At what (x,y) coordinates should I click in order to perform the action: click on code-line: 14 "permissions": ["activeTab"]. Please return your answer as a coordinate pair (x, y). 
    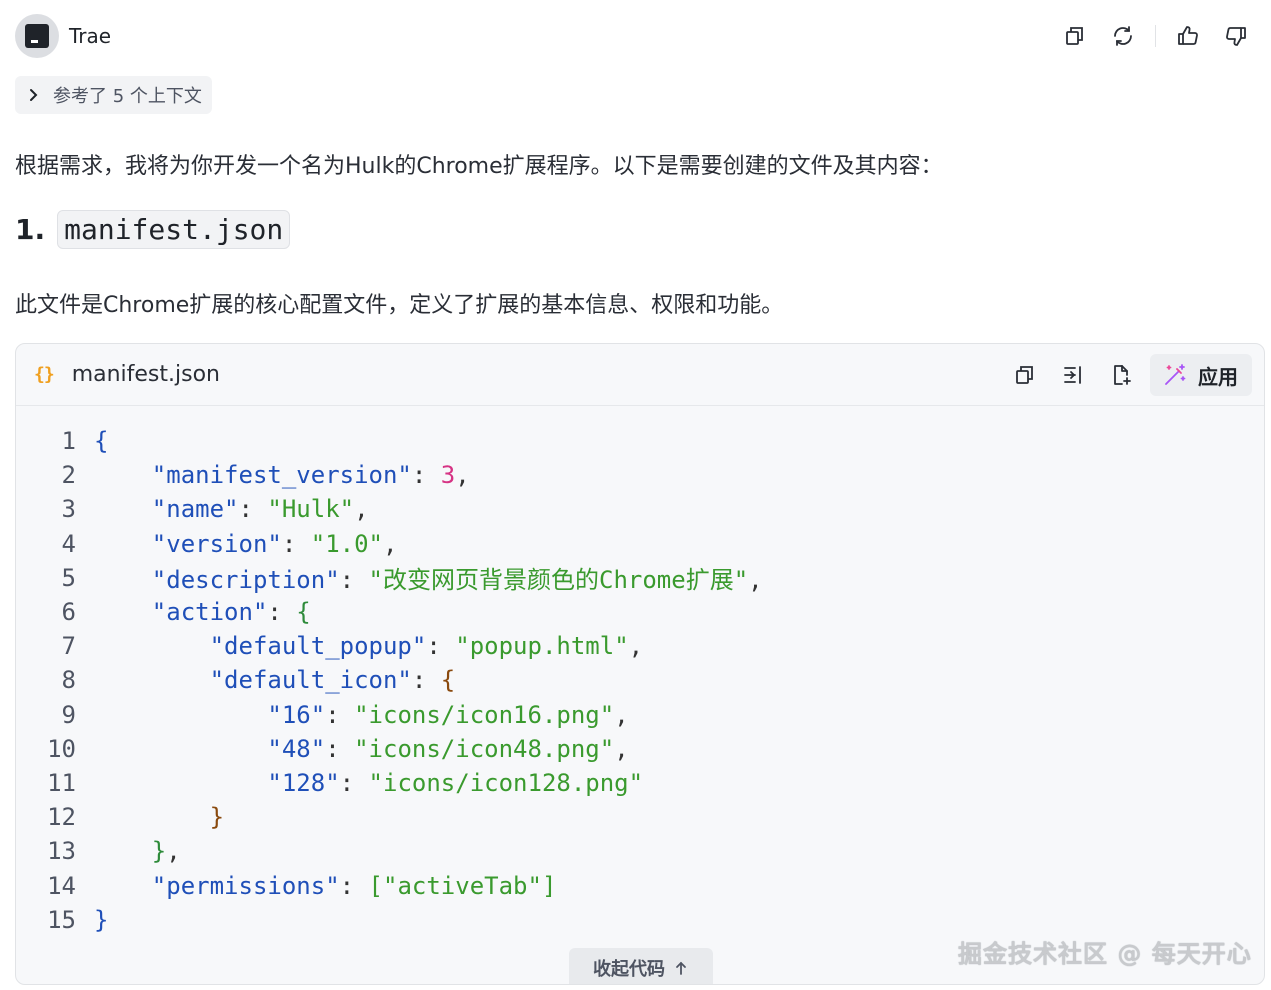
    Looking at the image, I should click on (640, 885).